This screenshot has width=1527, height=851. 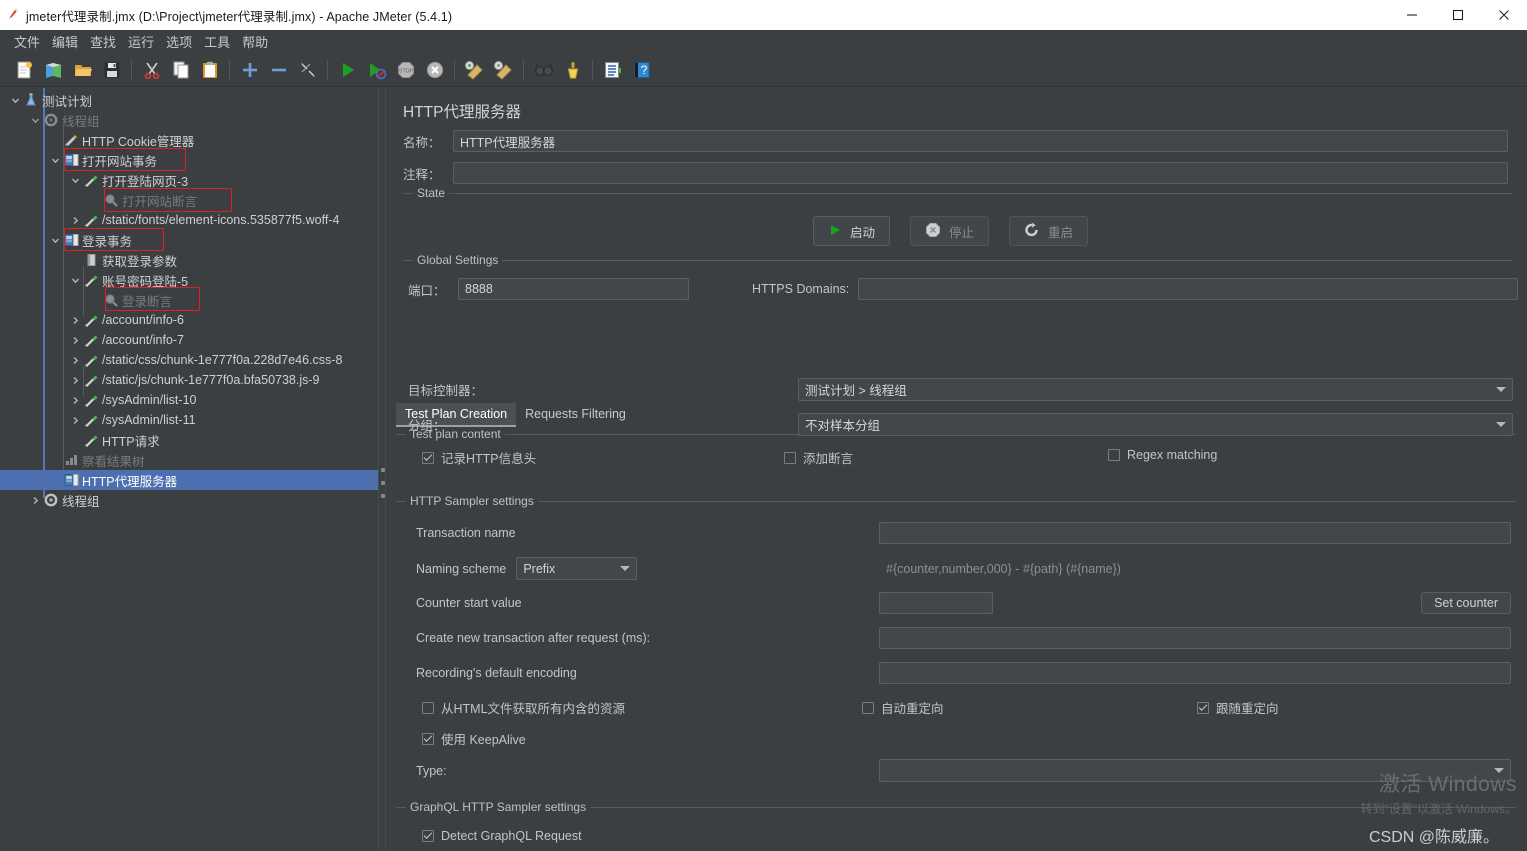 I want to click on comment-input, so click(x=980, y=173).